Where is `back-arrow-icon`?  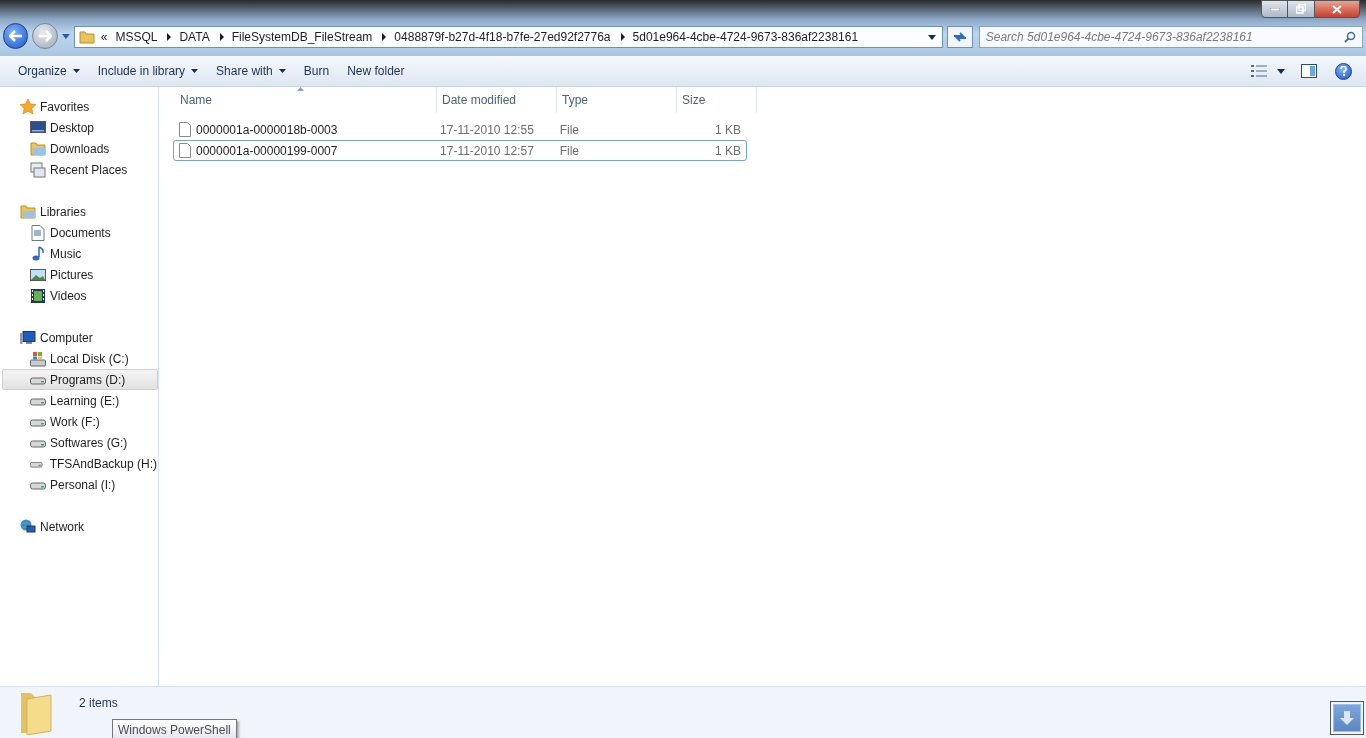
back-arrow-icon is located at coordinates (15, 36).